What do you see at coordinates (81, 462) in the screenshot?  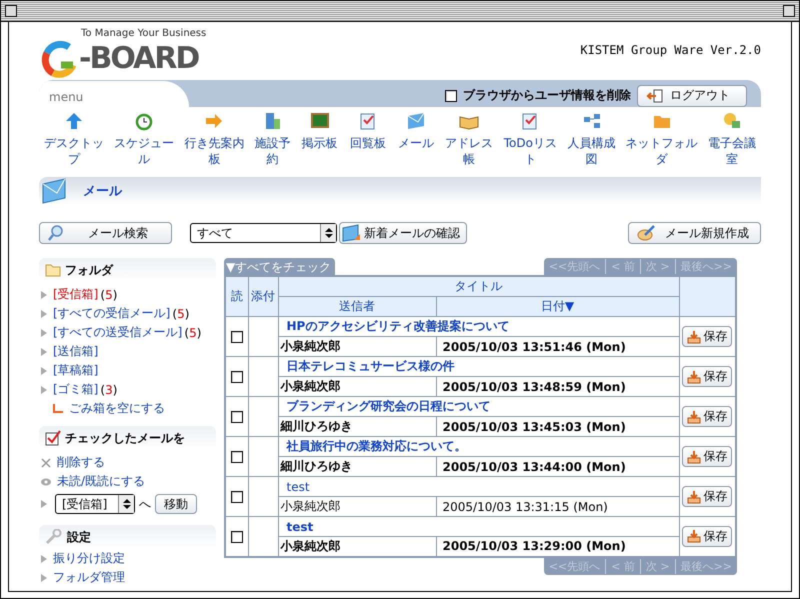 I see `delete-link: 削除する` at bounding box center [81, 462].